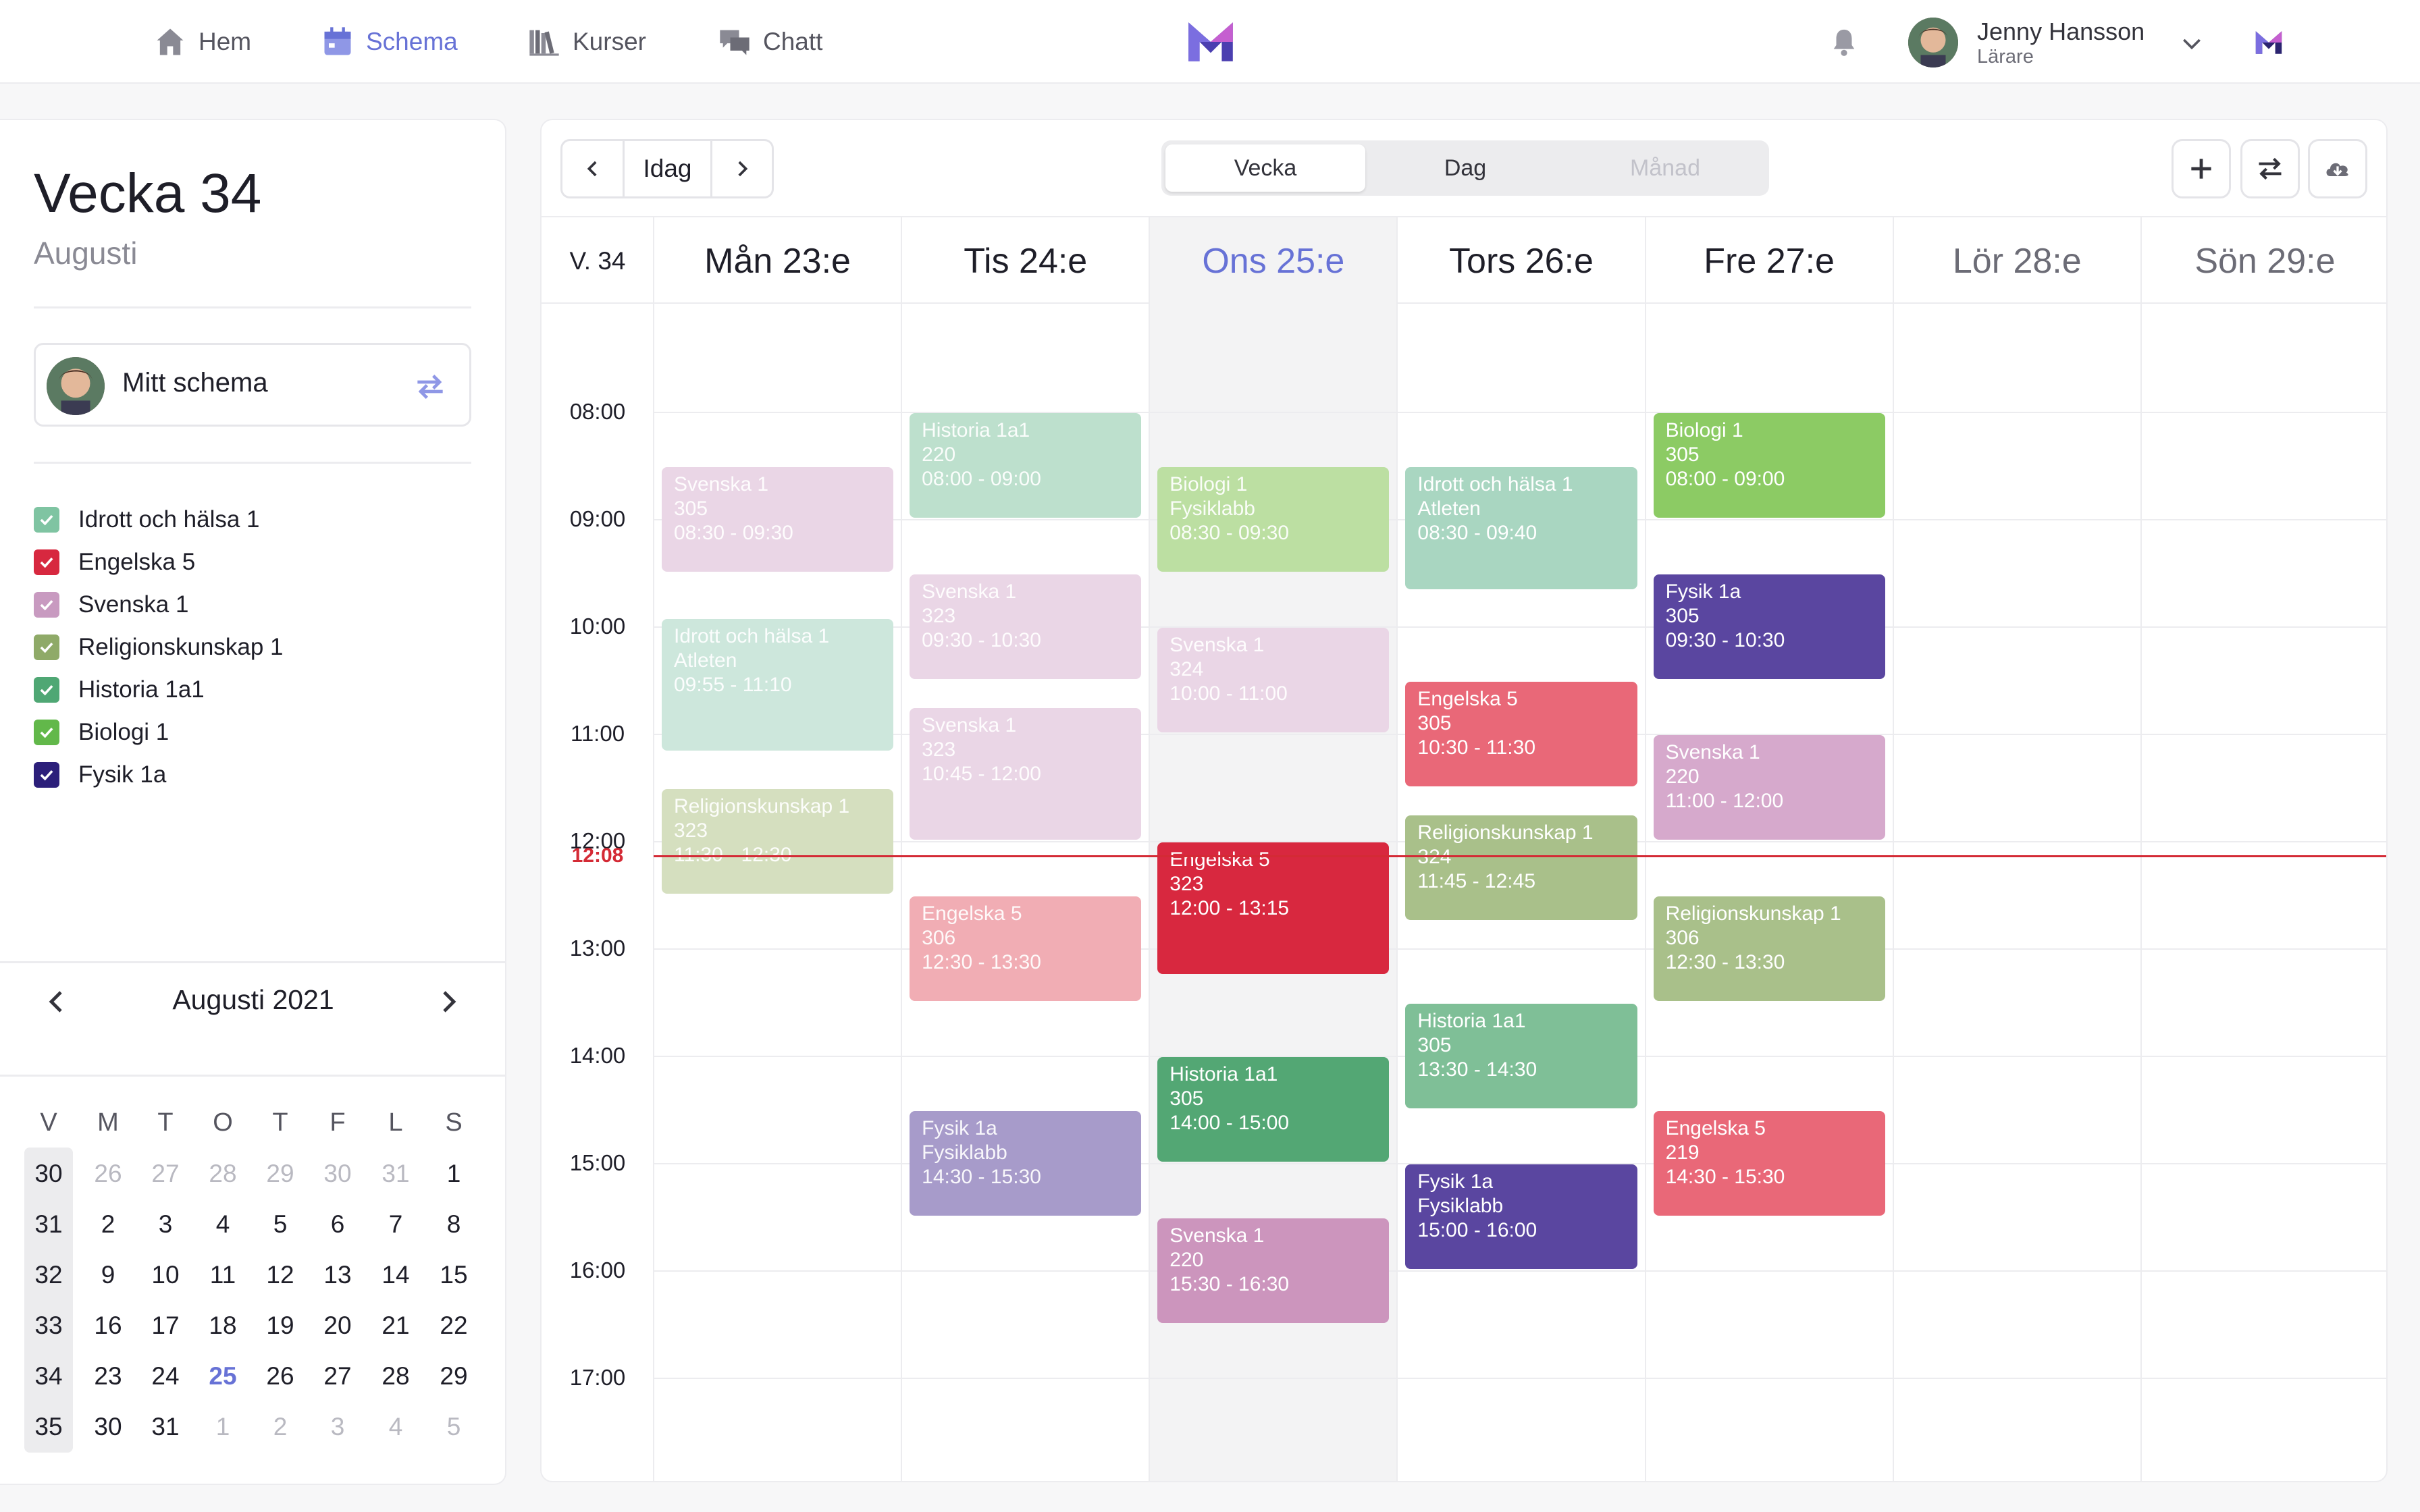  What do you see at coordinates (159, 604) in the screenshot?
I see `course-filter-item: Svenska 1` at bounding box center [159, 604].